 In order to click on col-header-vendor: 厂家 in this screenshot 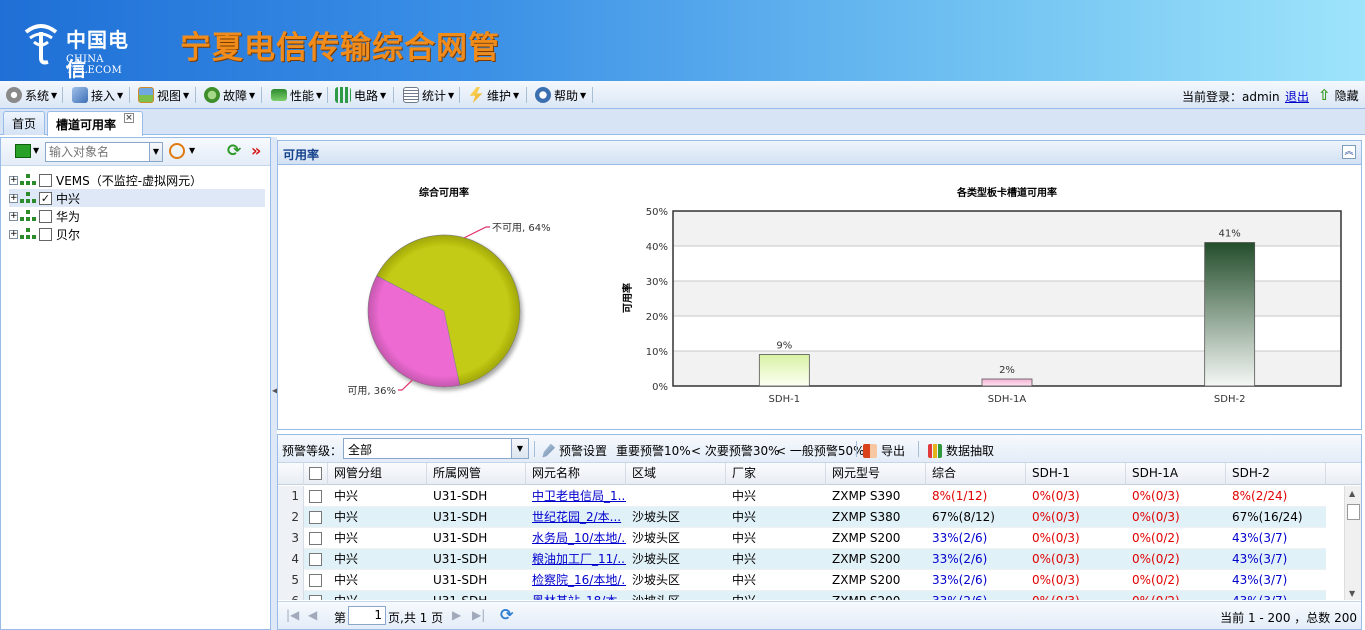, I will do `click(776, 474)`.